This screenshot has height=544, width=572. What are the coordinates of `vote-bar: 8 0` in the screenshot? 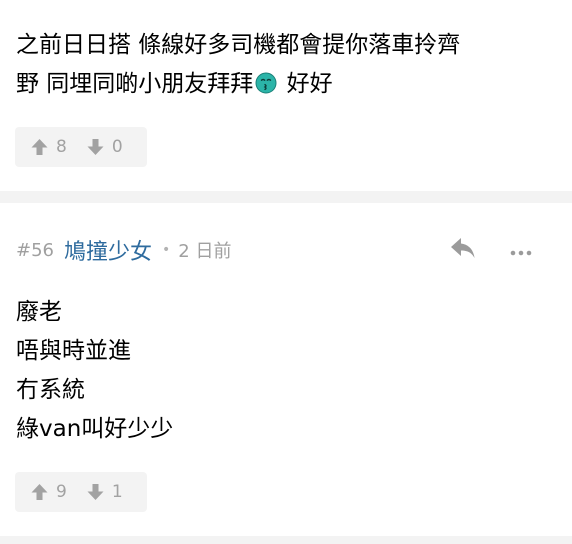 It's located at (81, 147).